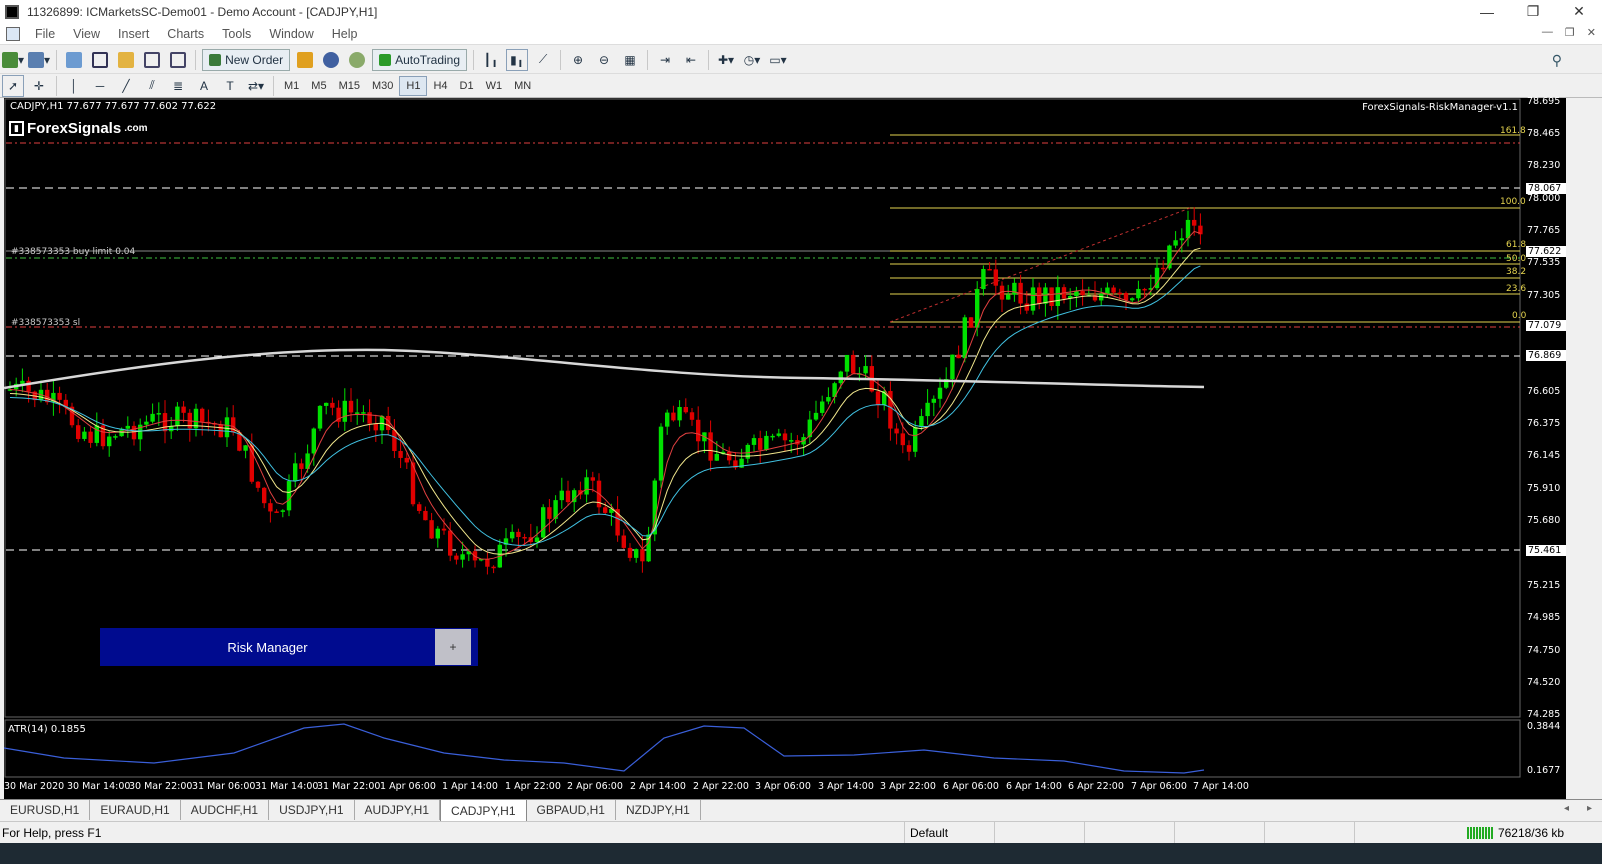 The image size is (1602, 864). I want to click on status-bar: For Help, press F1 Default 76218/36 kb, so click(801, 832).